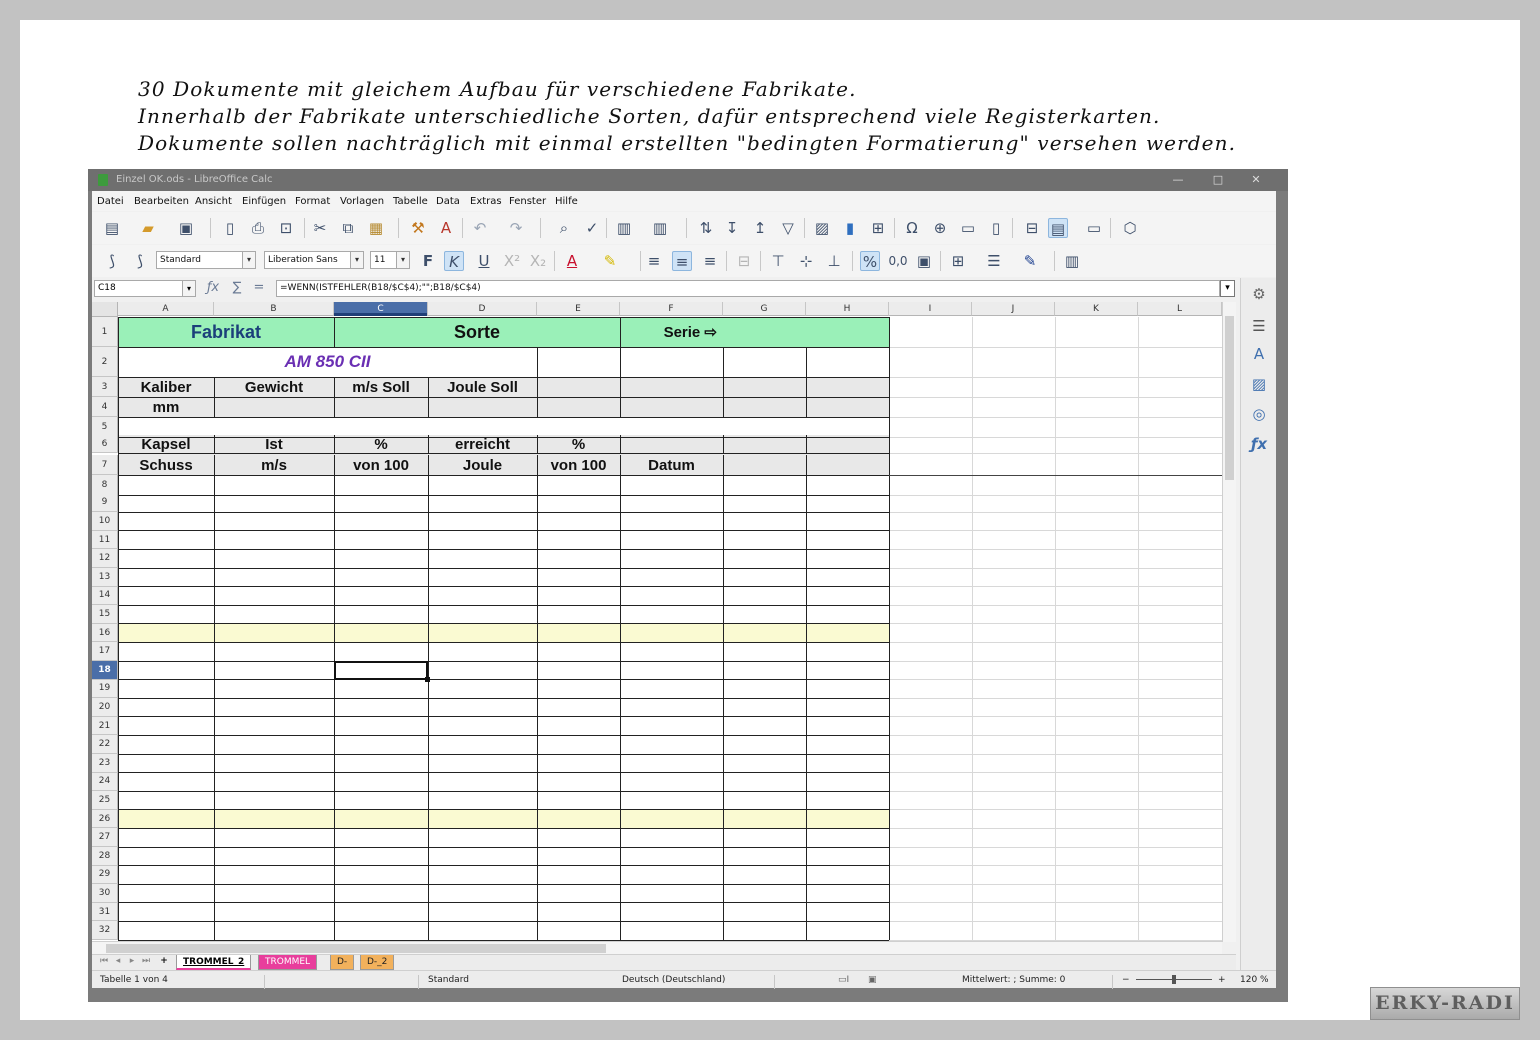 The image size is (1540, 1040). I want to click on menu-fenster: Fenster, so click(527, 201).